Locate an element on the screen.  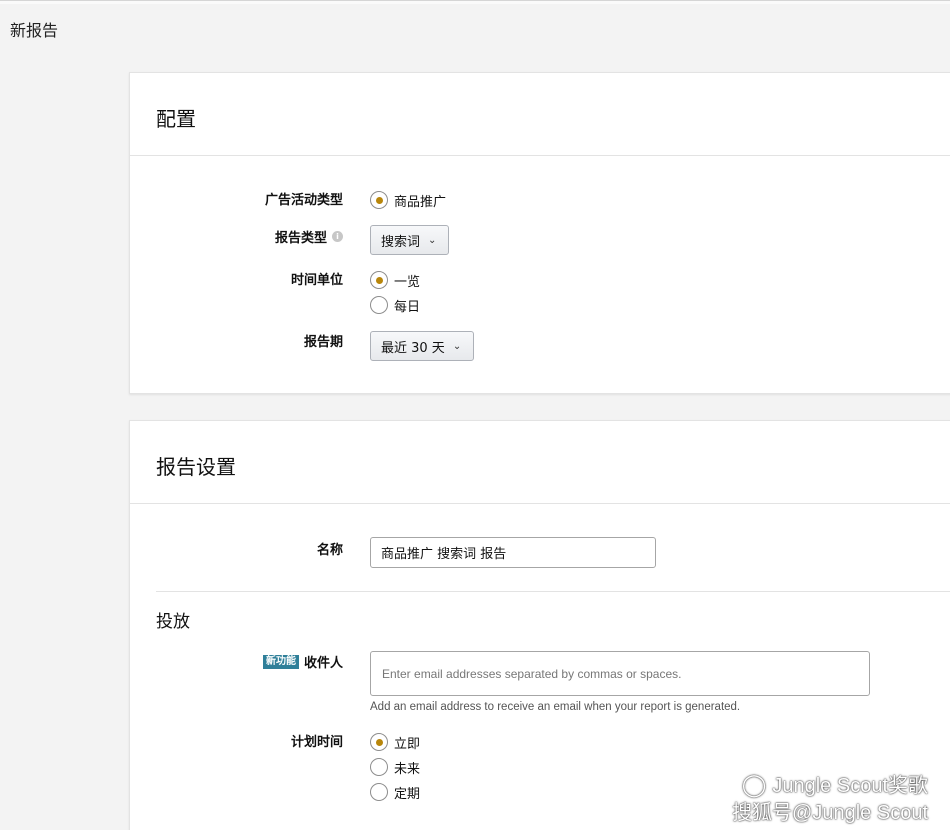
radio-label: 商品推广 is located at coordinates (420, 202).